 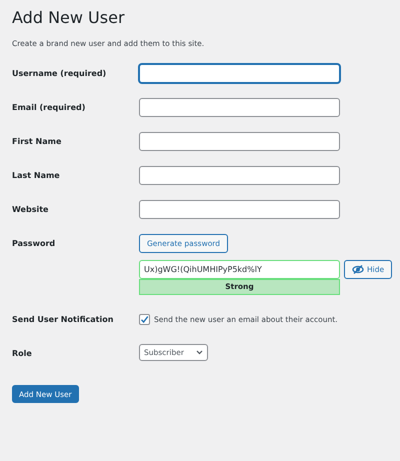 I want to click on field-label: Send User Notification, so click(x=63, y=320).